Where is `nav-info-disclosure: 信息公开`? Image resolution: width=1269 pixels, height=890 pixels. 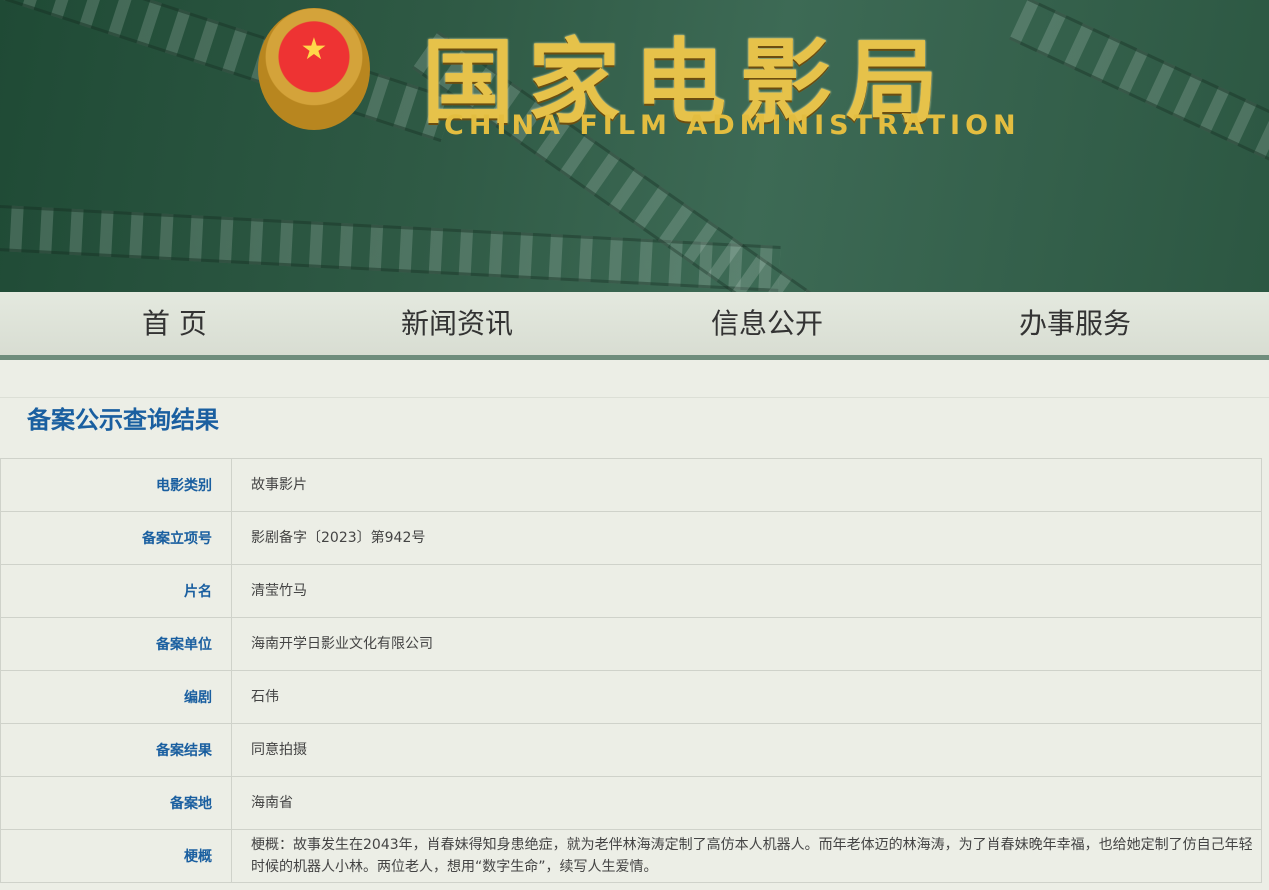
nav-info-disclosure: 信息公开 is located at coordinates (767, 323).